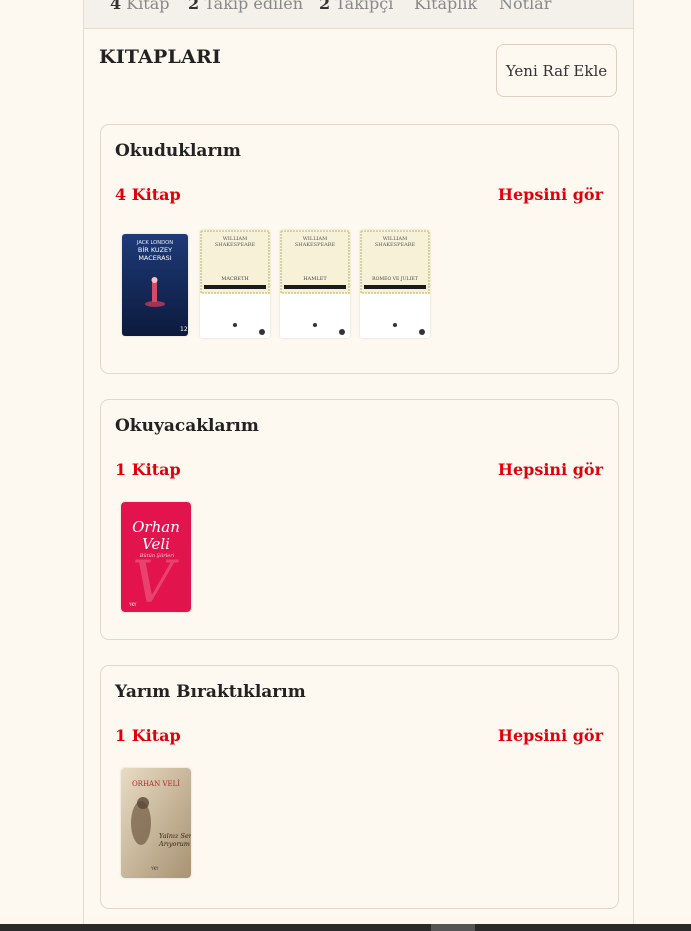 The image size is (691, 931). Describe the element at coordinates (556, 70) in the screenshot. I see `add-shelf-button: Yeni Raf Ekle` at that location.